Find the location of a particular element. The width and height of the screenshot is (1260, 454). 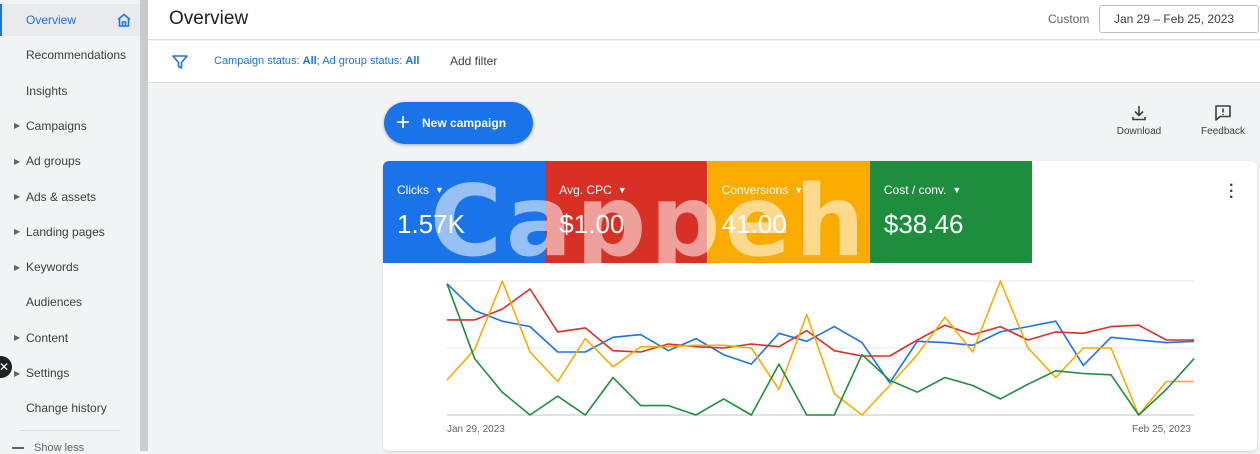

metric-name: Avg. CPC is located at coordinates (585, 190).